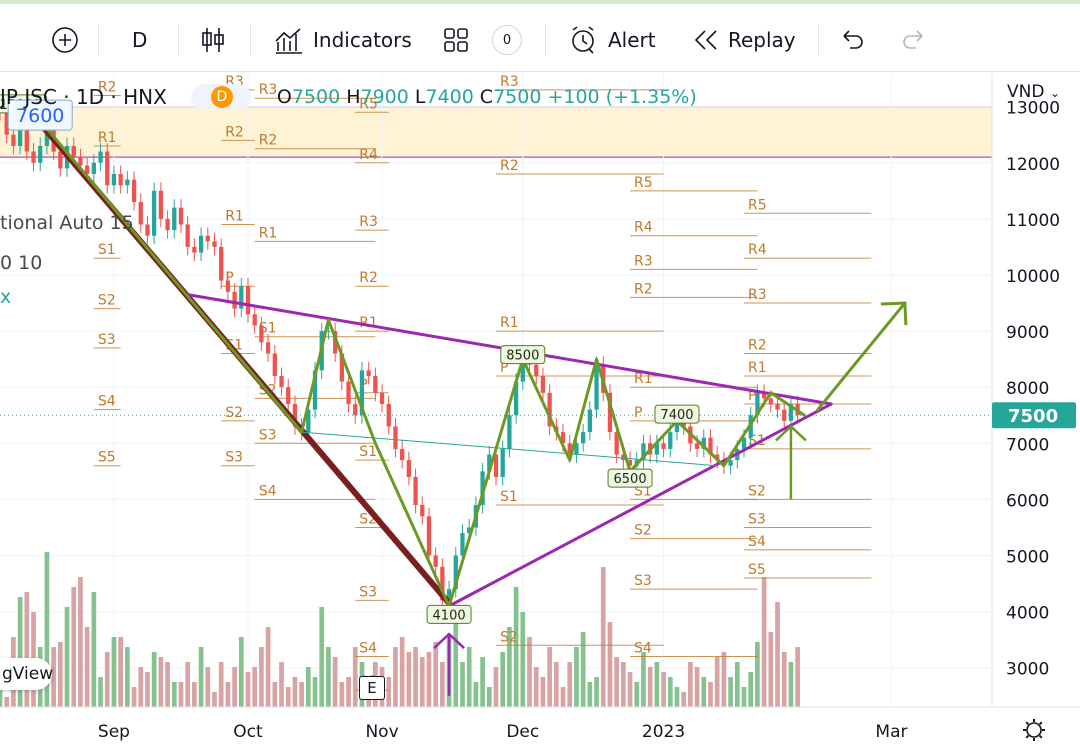  Describe the element at coordinates (1033, 92) in the screenshot. I see `currency-selector: VND ⌄` at that location.